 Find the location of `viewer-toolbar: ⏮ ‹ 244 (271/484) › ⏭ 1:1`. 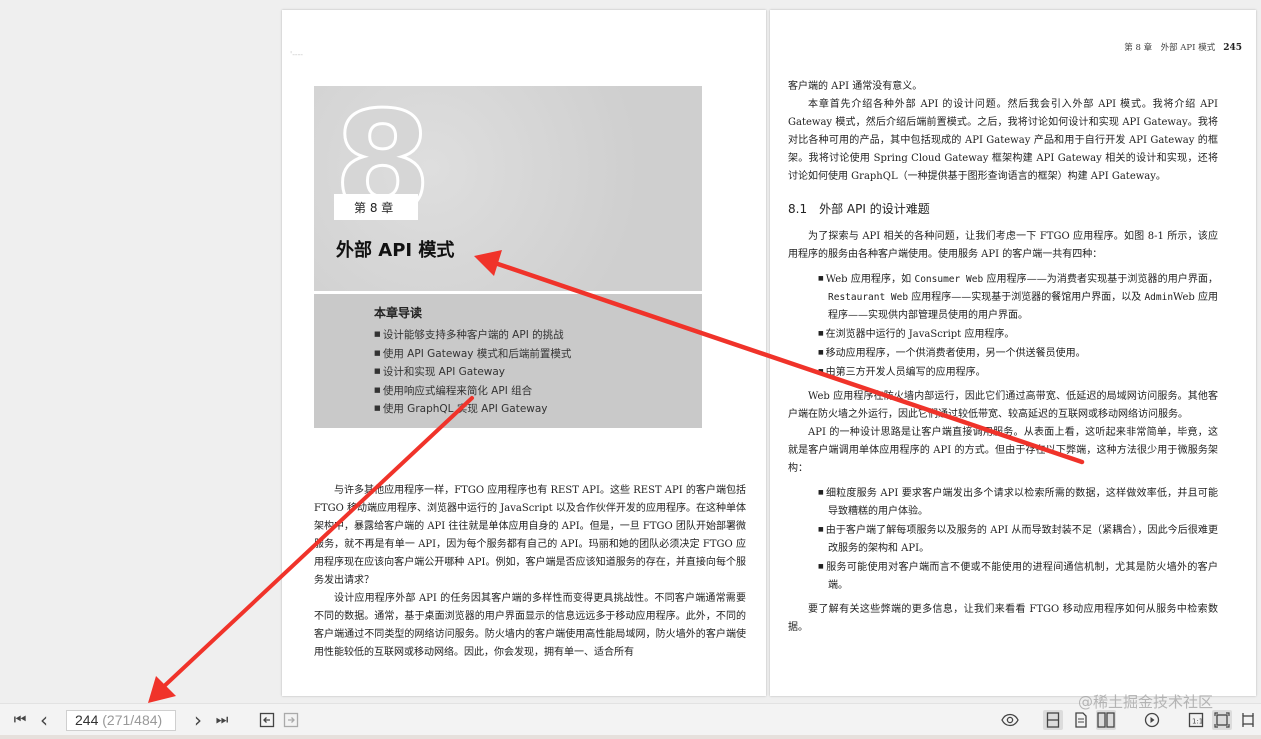

viewer-toolbar: ⏮ ‹ 244 (271/484) › ⏭ 1:1 is located at coordinates (630, 719).